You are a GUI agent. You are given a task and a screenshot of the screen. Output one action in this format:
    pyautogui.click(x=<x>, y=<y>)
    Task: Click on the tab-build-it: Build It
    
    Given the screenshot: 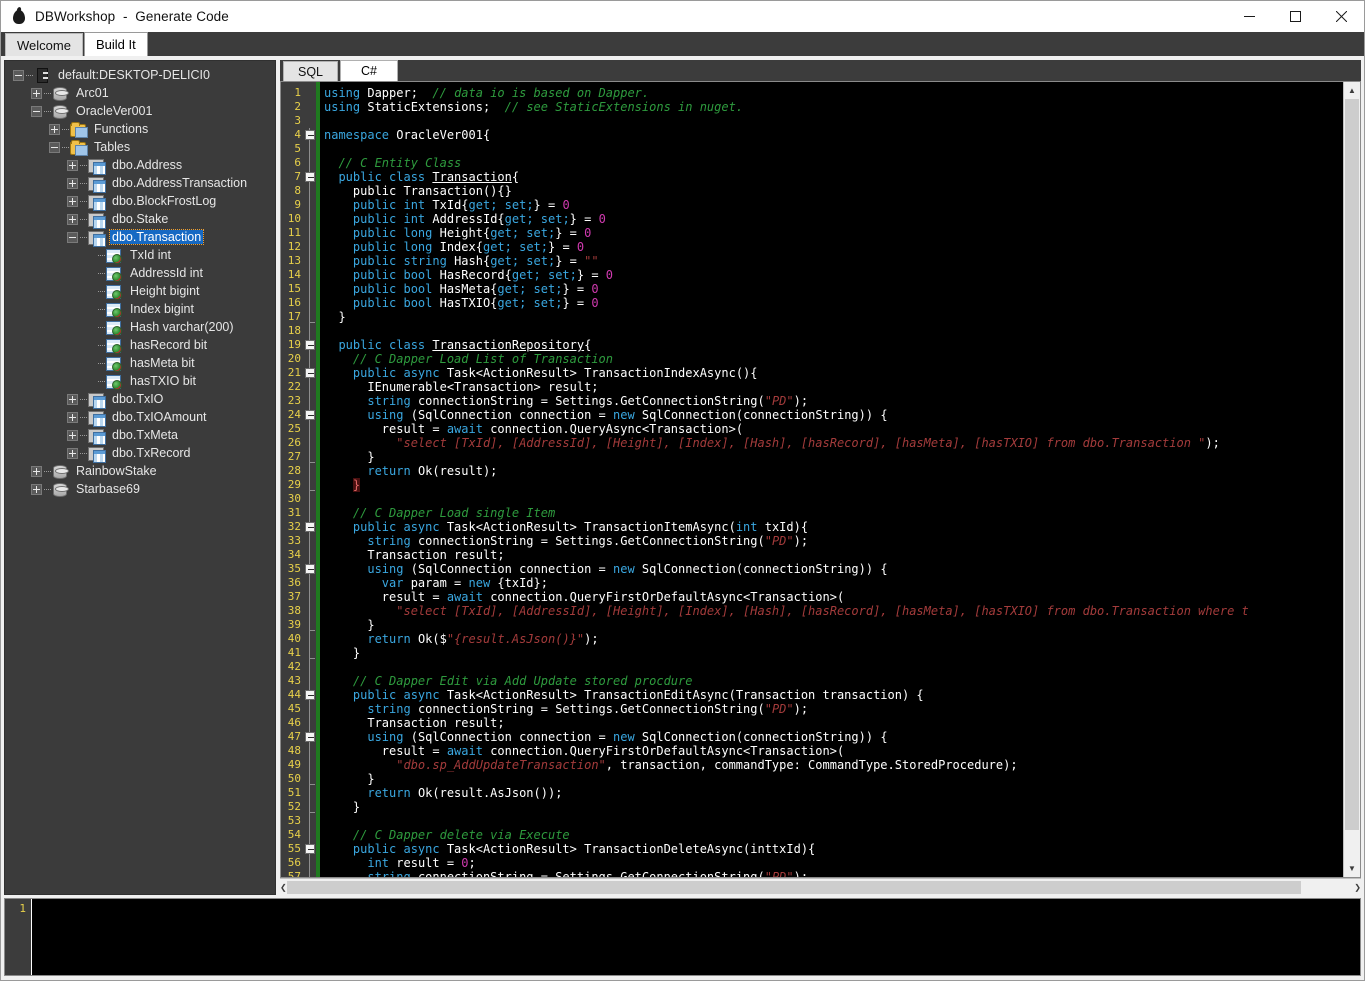 What is the action you would take?
    pyautogui.click(x=115, y=44)
    